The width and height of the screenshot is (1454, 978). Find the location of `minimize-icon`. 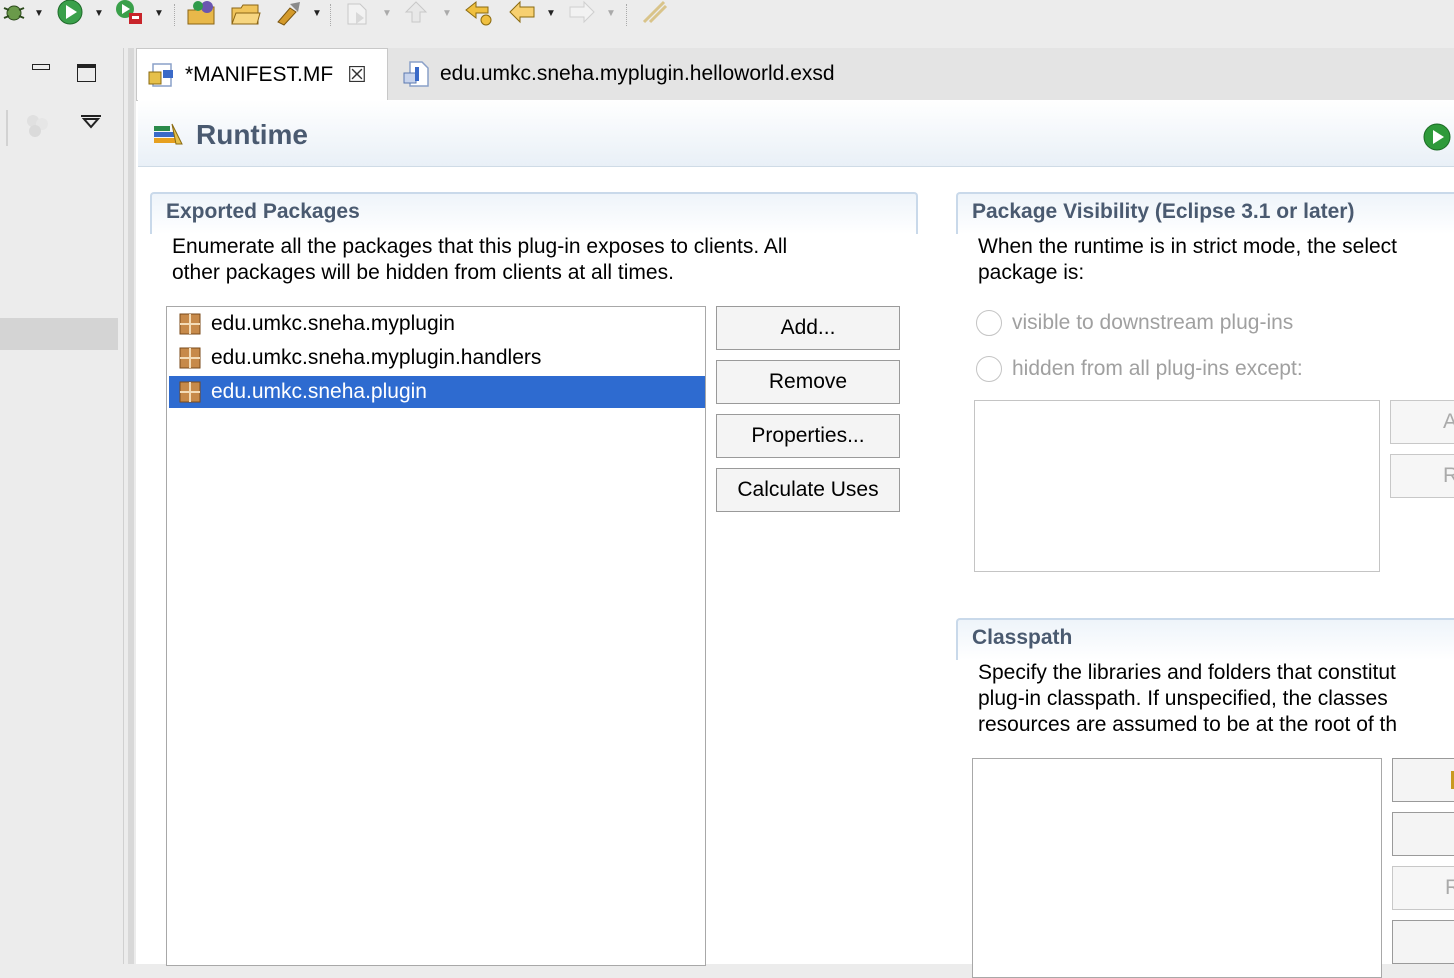

minimize-icon is located at coordinates (41, 67).